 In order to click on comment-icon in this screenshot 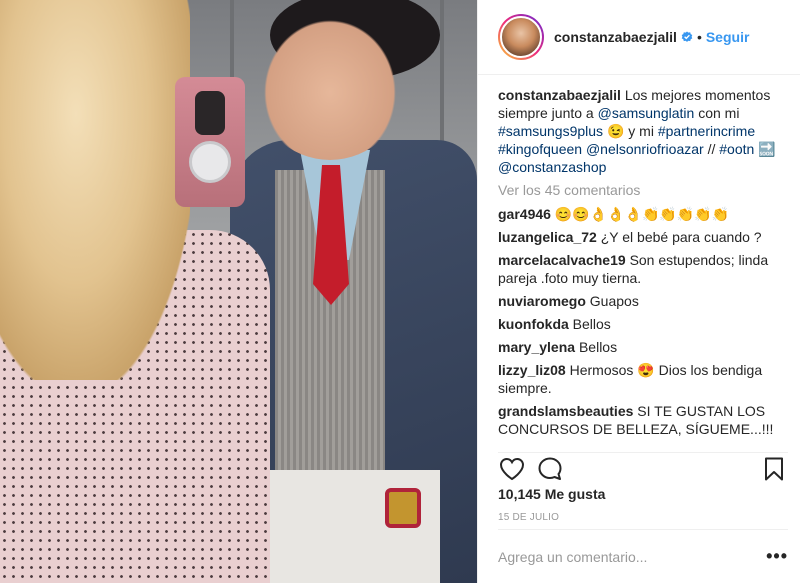, I will do `click(550, 469)`.